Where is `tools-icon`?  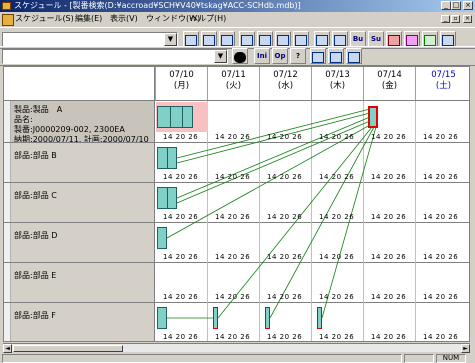 tools-icon is located at coordinates (394, 40).